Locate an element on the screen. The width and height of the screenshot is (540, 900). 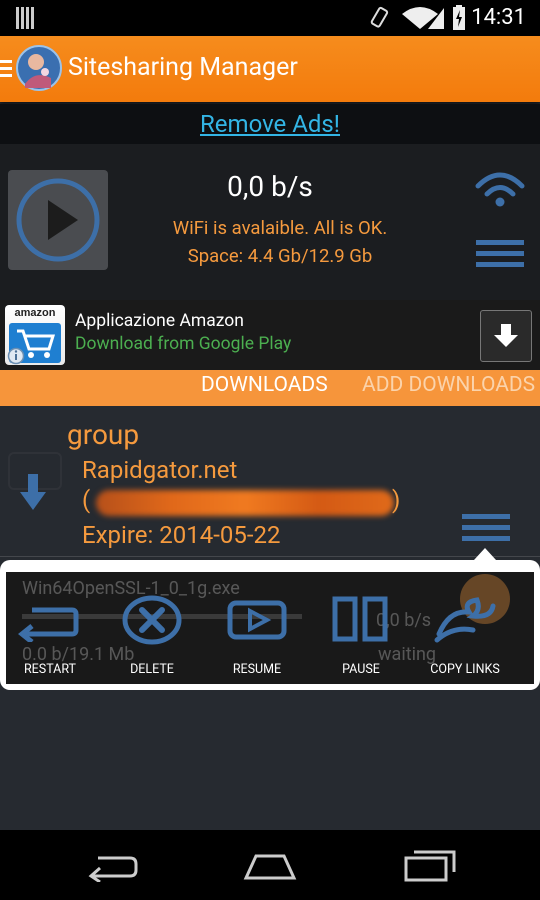
resume-label: RESUME is located at coordinates (257, 669).